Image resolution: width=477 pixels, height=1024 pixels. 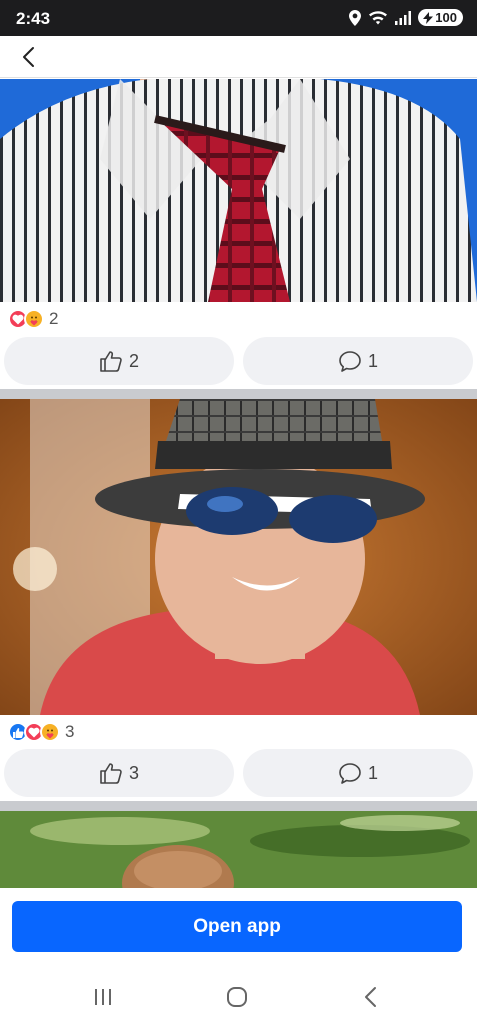 I want to click on reaction-summary-2: 3, so click(x=41, y=732).